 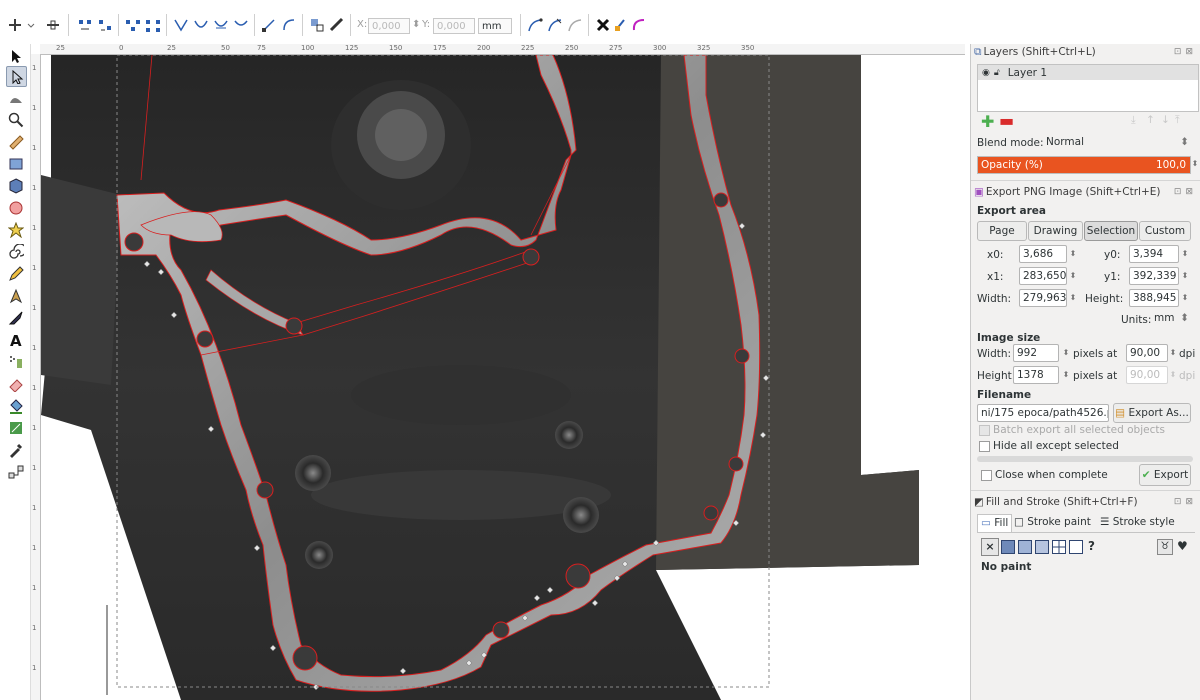 I want to click on ellipse-tool-icon, so click(x=15, y=207).